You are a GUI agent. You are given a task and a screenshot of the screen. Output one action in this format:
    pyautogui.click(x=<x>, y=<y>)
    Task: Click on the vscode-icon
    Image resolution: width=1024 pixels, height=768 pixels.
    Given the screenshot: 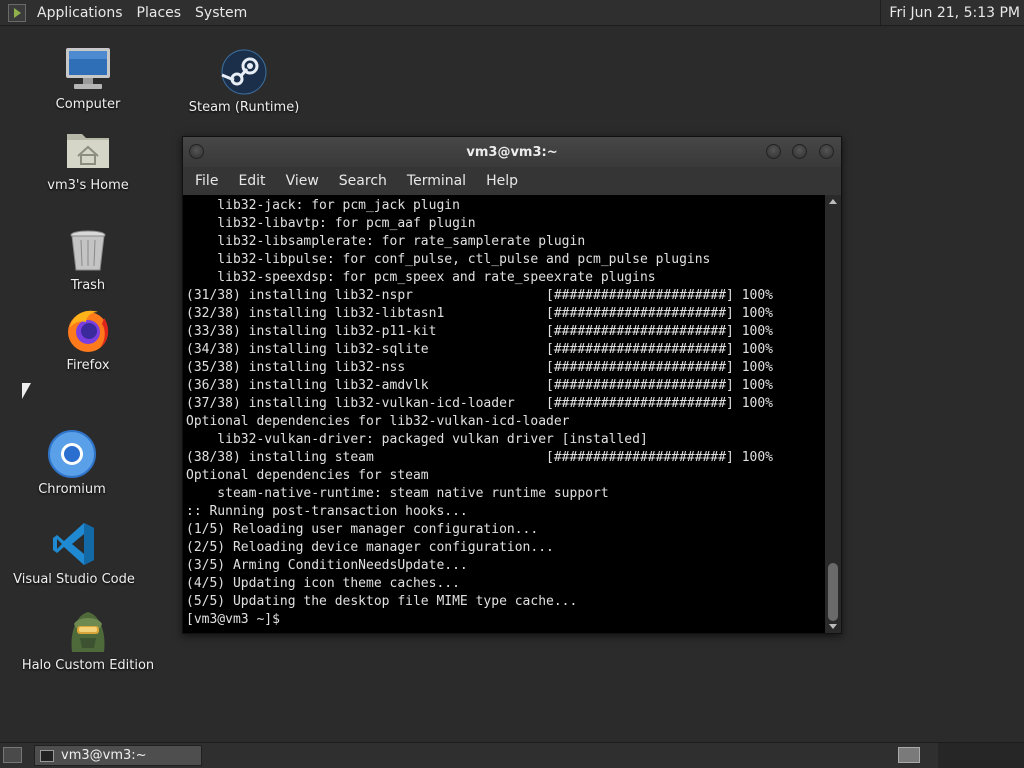 What is the action you would take?
    pyautogui.click(x=74, y=544)
    